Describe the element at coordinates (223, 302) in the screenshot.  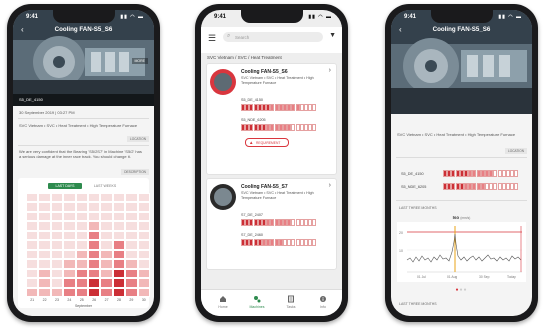
I see `nav-home: Home` at that location.